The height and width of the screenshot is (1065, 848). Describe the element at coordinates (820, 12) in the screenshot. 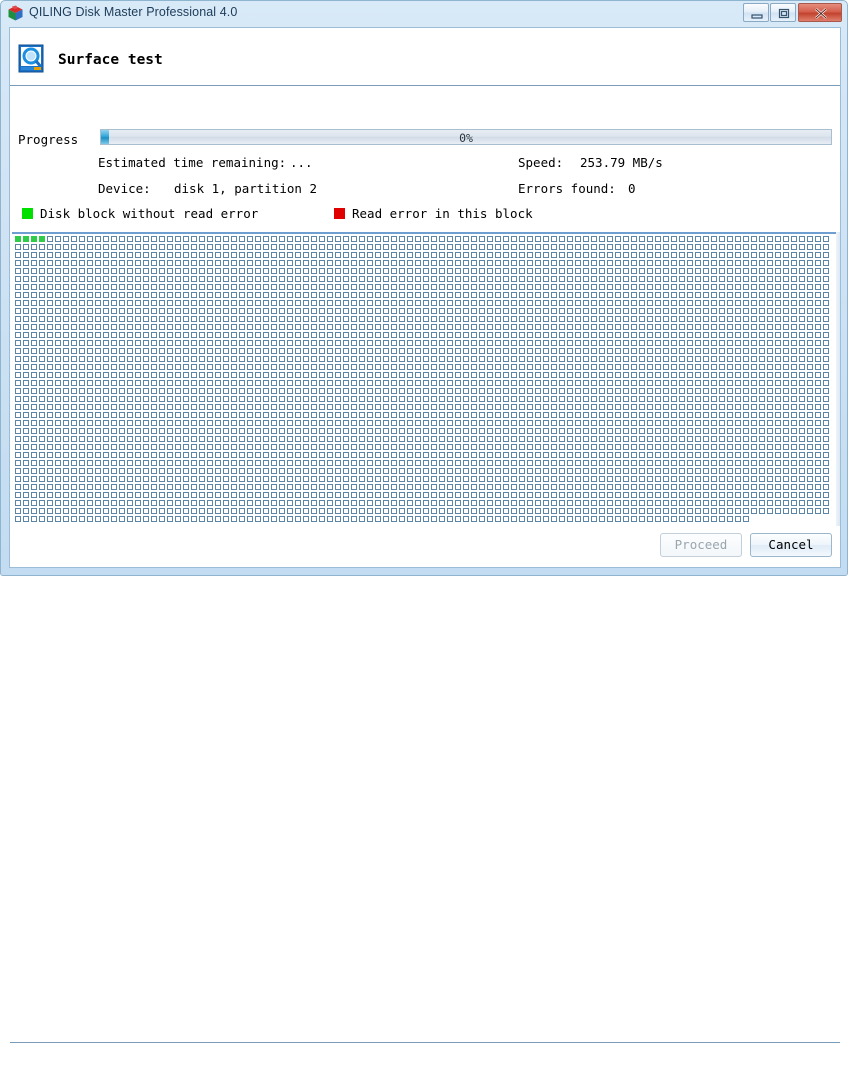

I see `close-icon` at that location.